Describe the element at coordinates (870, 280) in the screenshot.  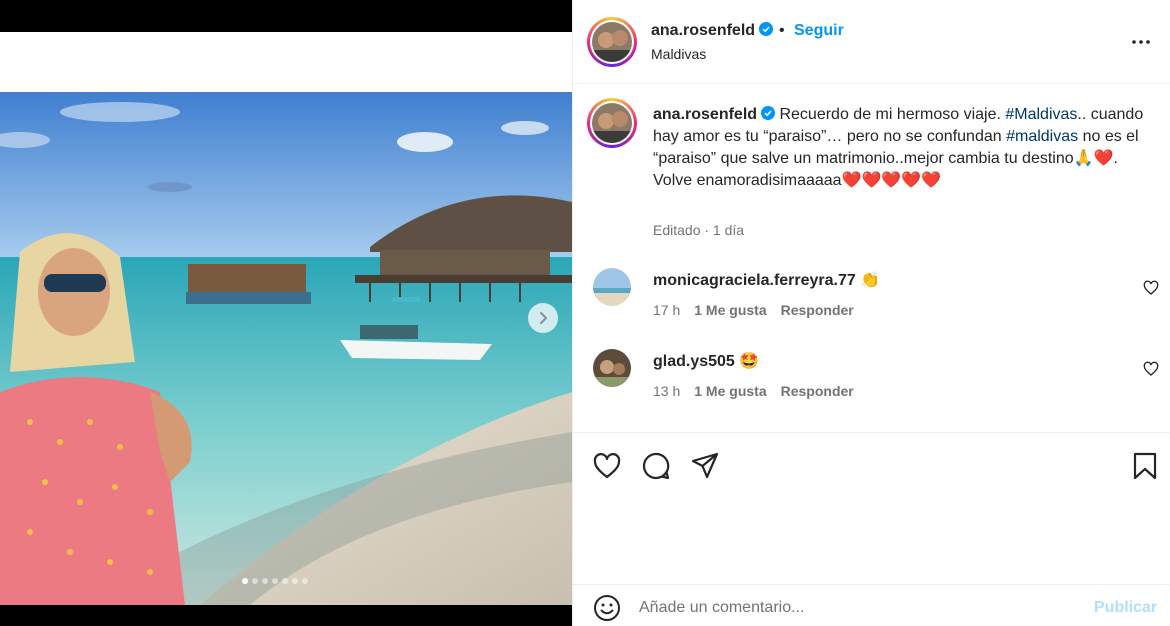
I see `comment-emoji: 👏` at that location.